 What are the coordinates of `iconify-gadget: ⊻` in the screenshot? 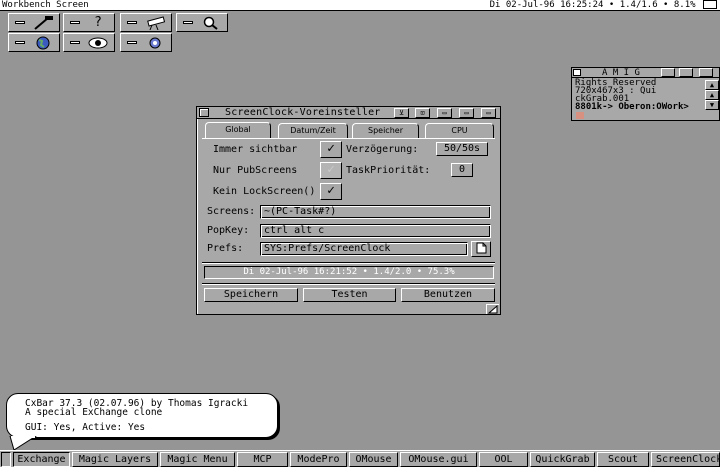 It's located at (401, 113).